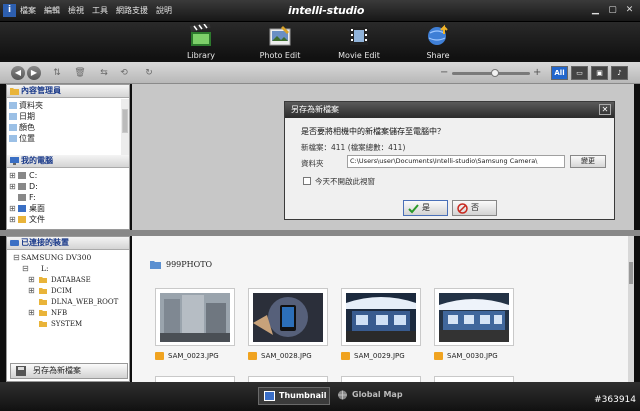 This screenshot has width=640, height=411. What do you see at coordinates (315, 109) in the screenshot?
I see `dialog-title: 另存為新檔案` at bounding box center [315, 109].